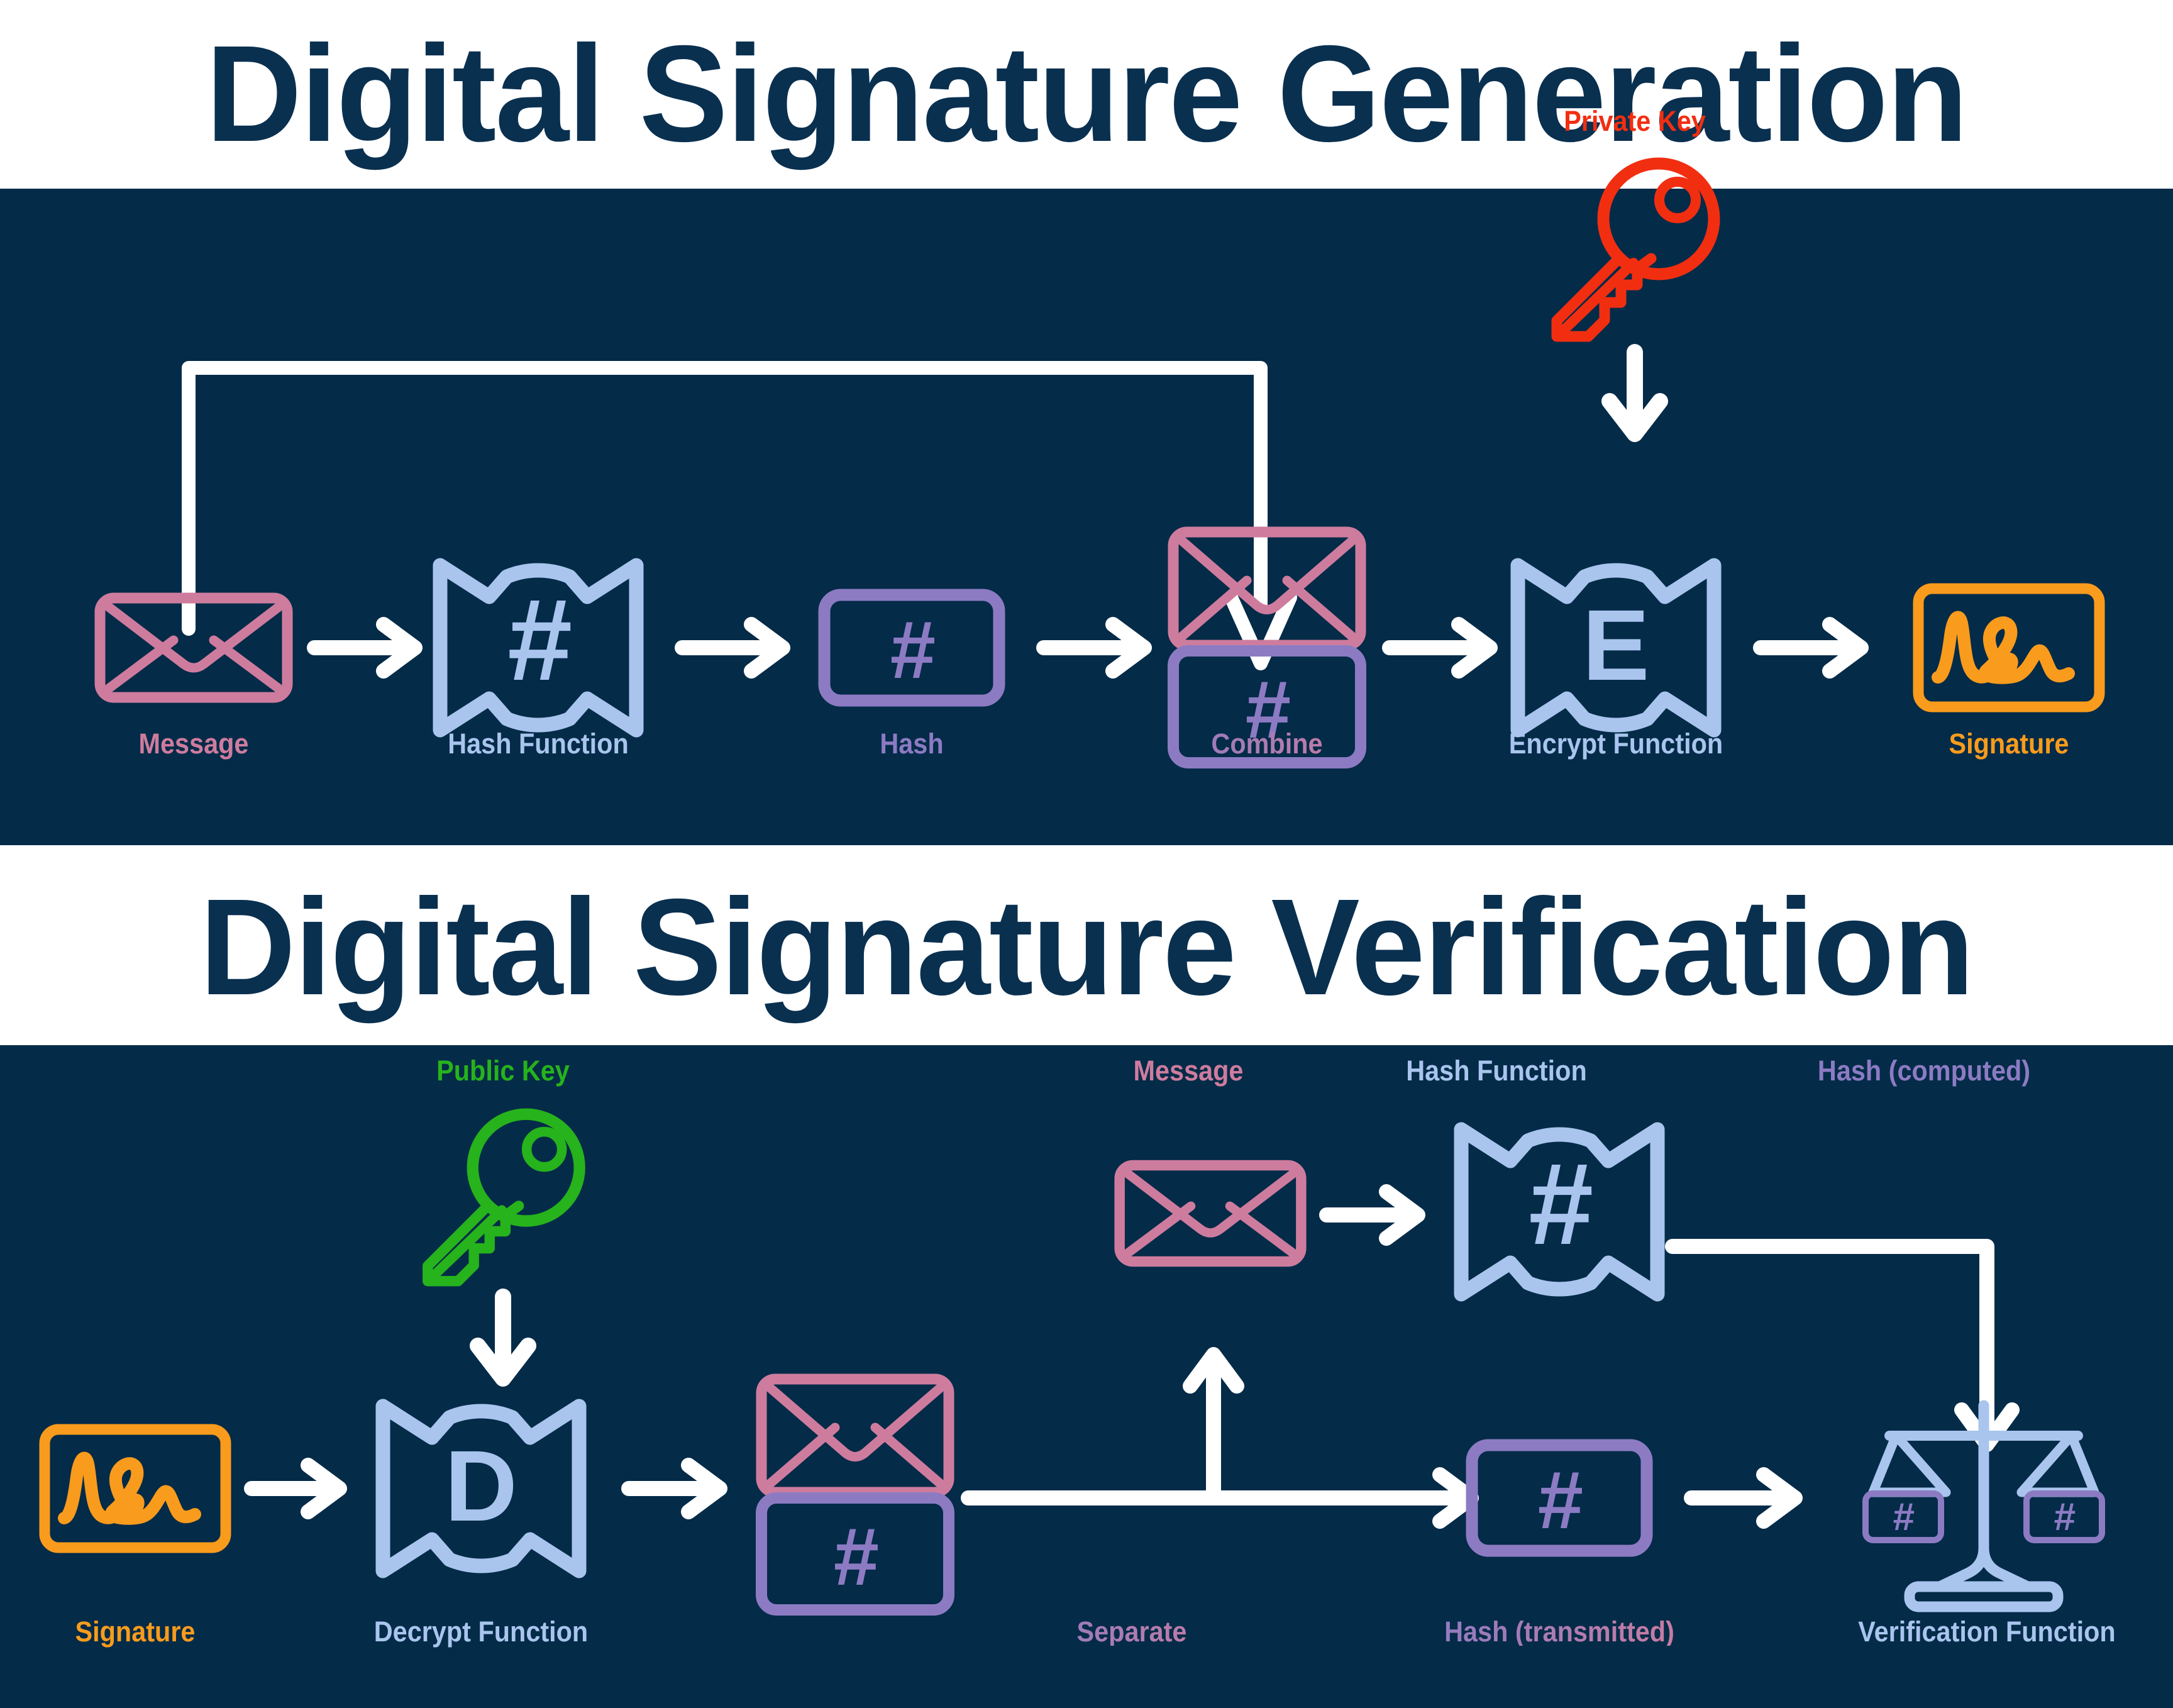  What do you see at coordinates (1615, 744) in the screenshot?
I see `caption-encrypt-function: Encrypt Function` at bounding box center [1615, 744].